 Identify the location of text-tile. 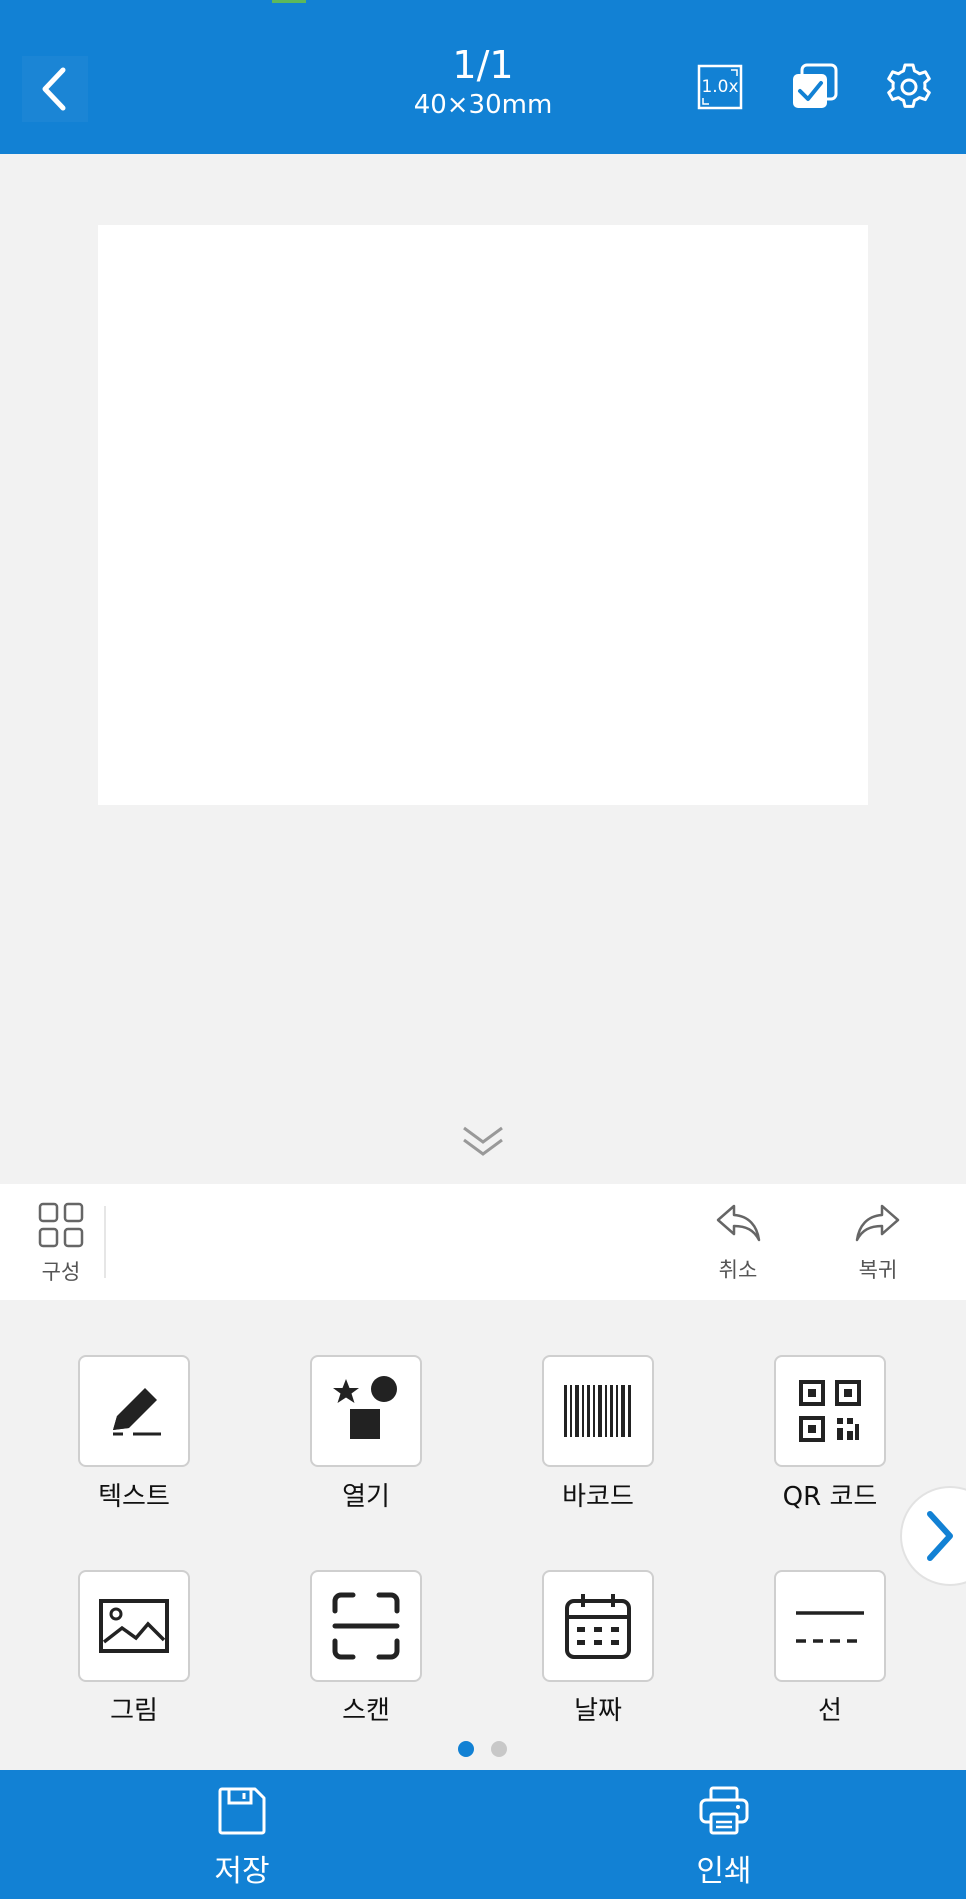
(134, 1411).